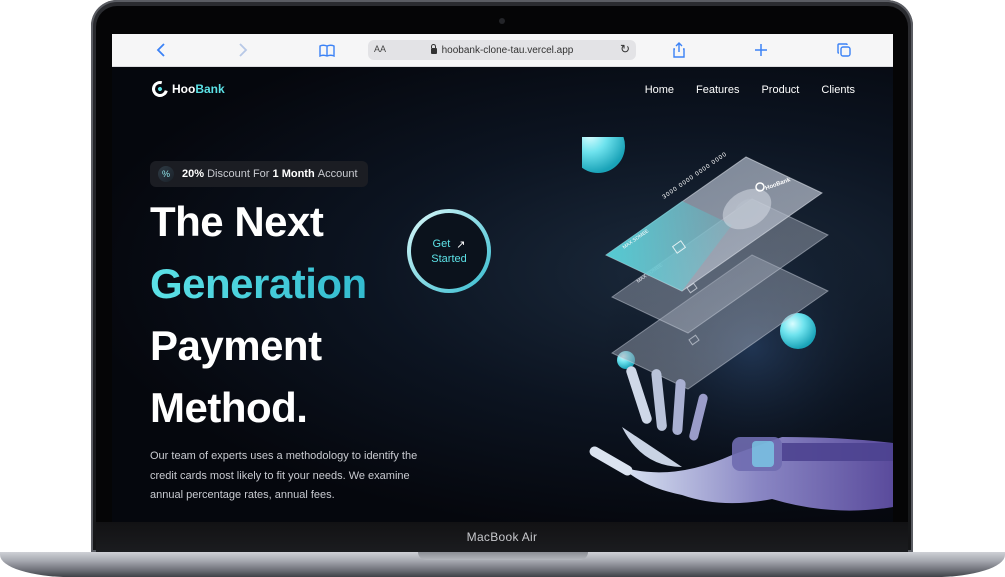  I want to click on chevron-right-icon, so click(243, 50).